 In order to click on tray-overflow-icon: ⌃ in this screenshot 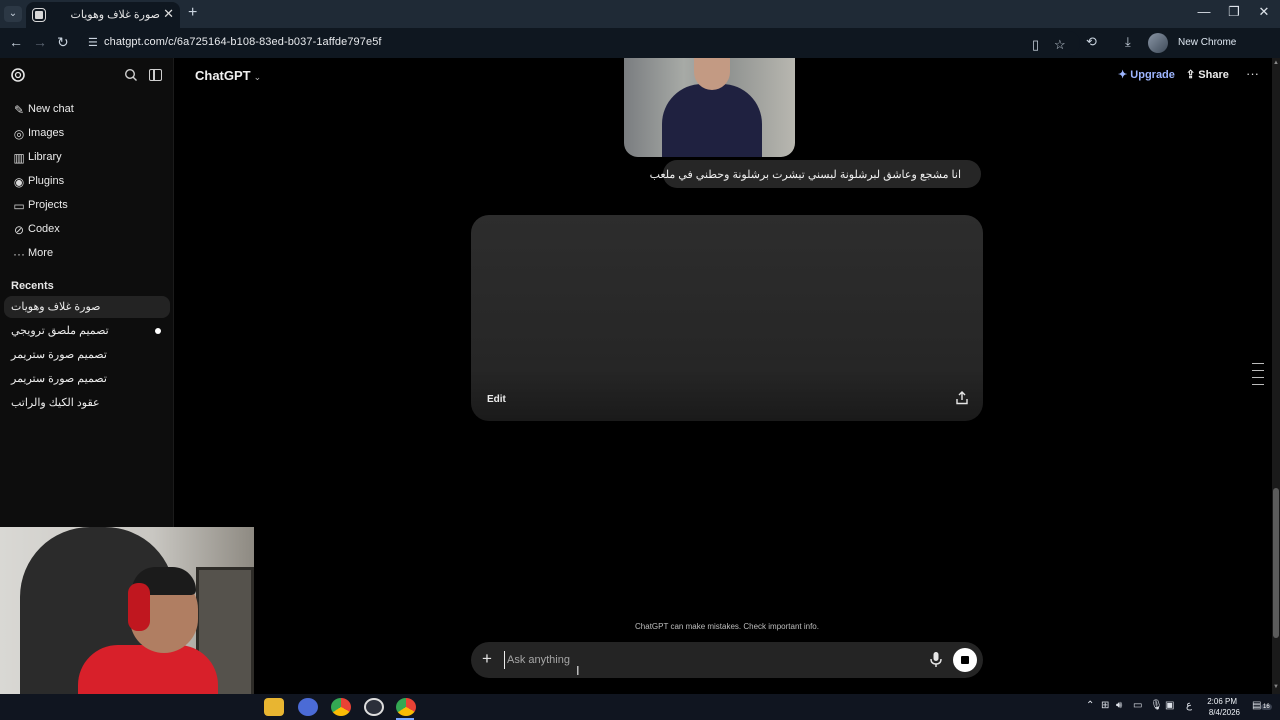, I will do `click(1090, 705)`.